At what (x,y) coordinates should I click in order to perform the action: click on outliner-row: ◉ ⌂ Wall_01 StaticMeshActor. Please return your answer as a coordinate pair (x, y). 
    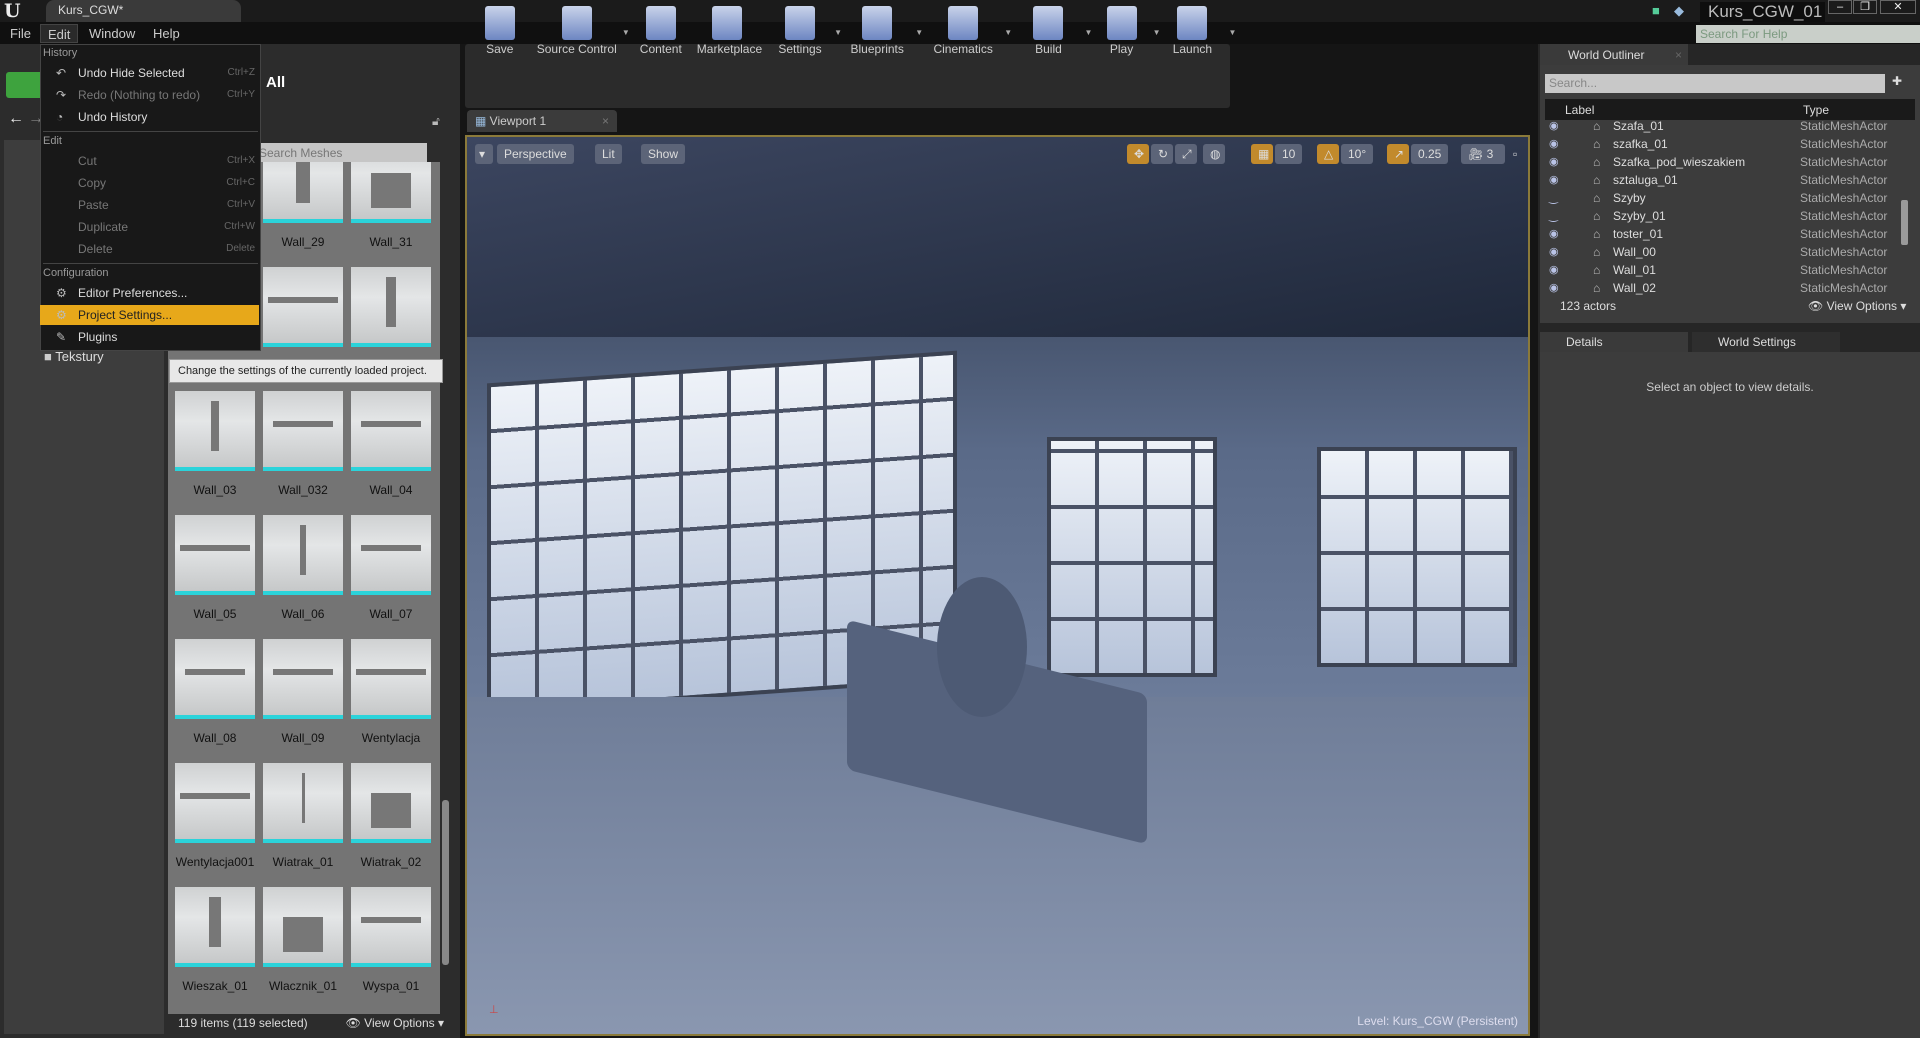
    Looking at the image, I should click on (1725, 272).